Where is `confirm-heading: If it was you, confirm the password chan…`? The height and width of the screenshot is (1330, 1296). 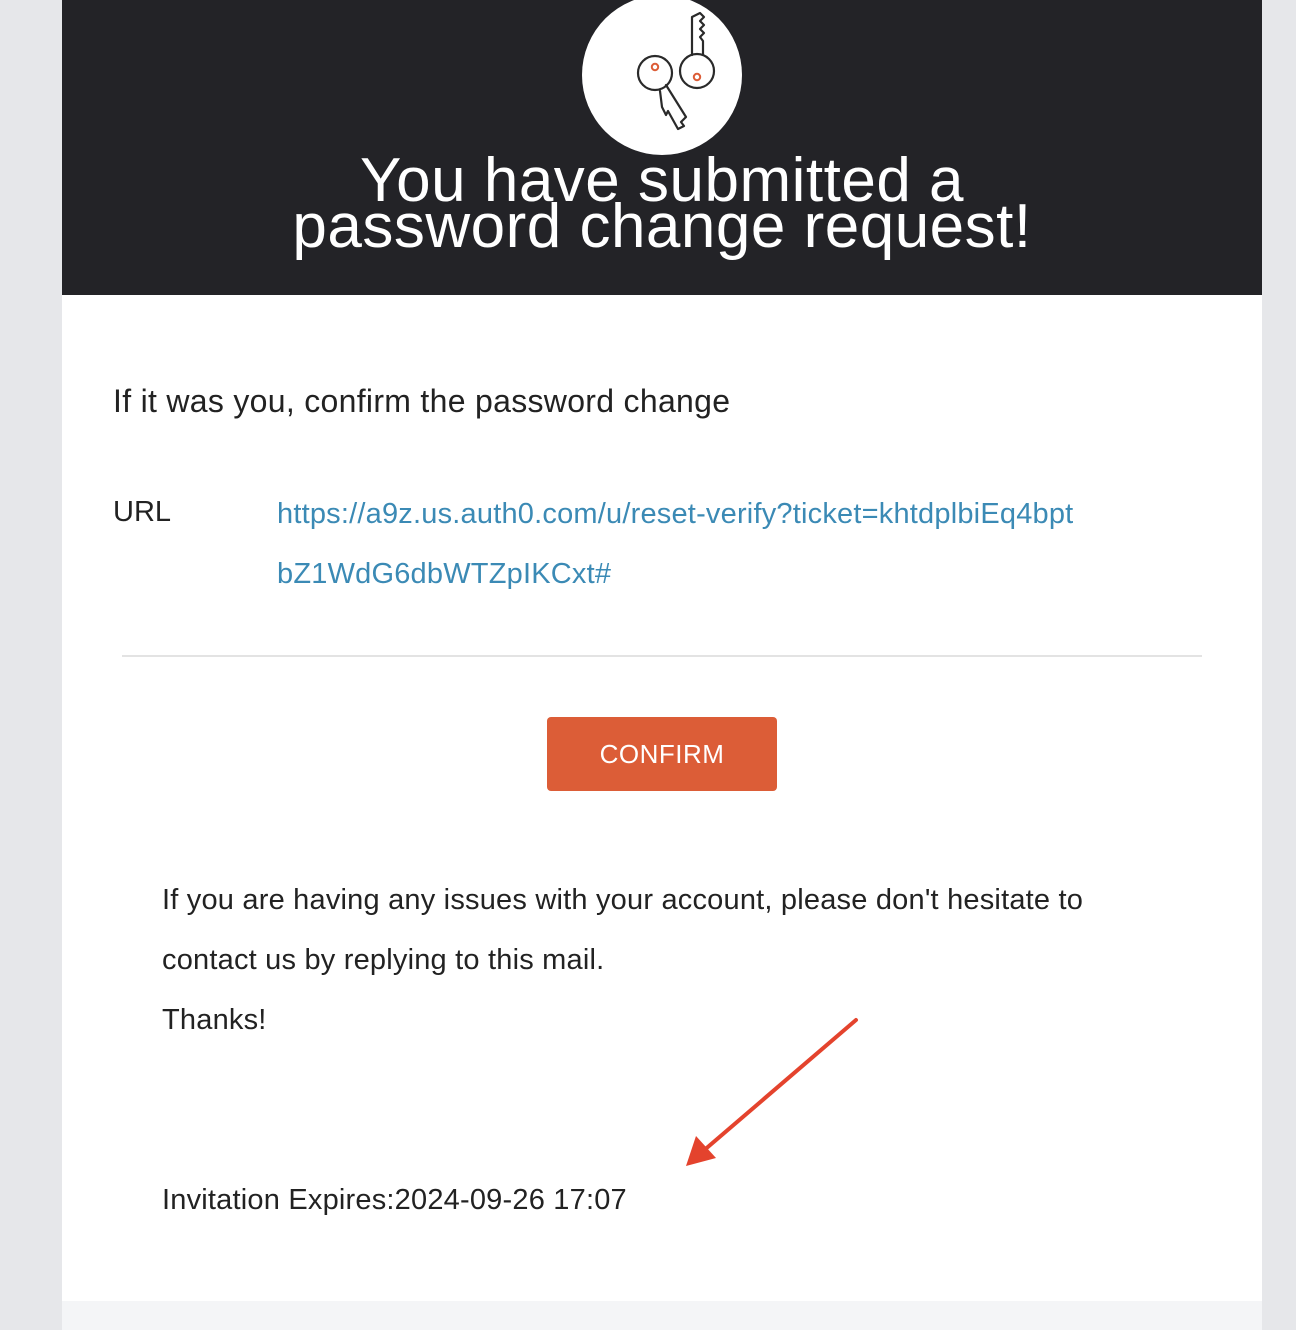
confirm-heading: If it was you, confirm the password chan… is located at coordinates (422, 401).